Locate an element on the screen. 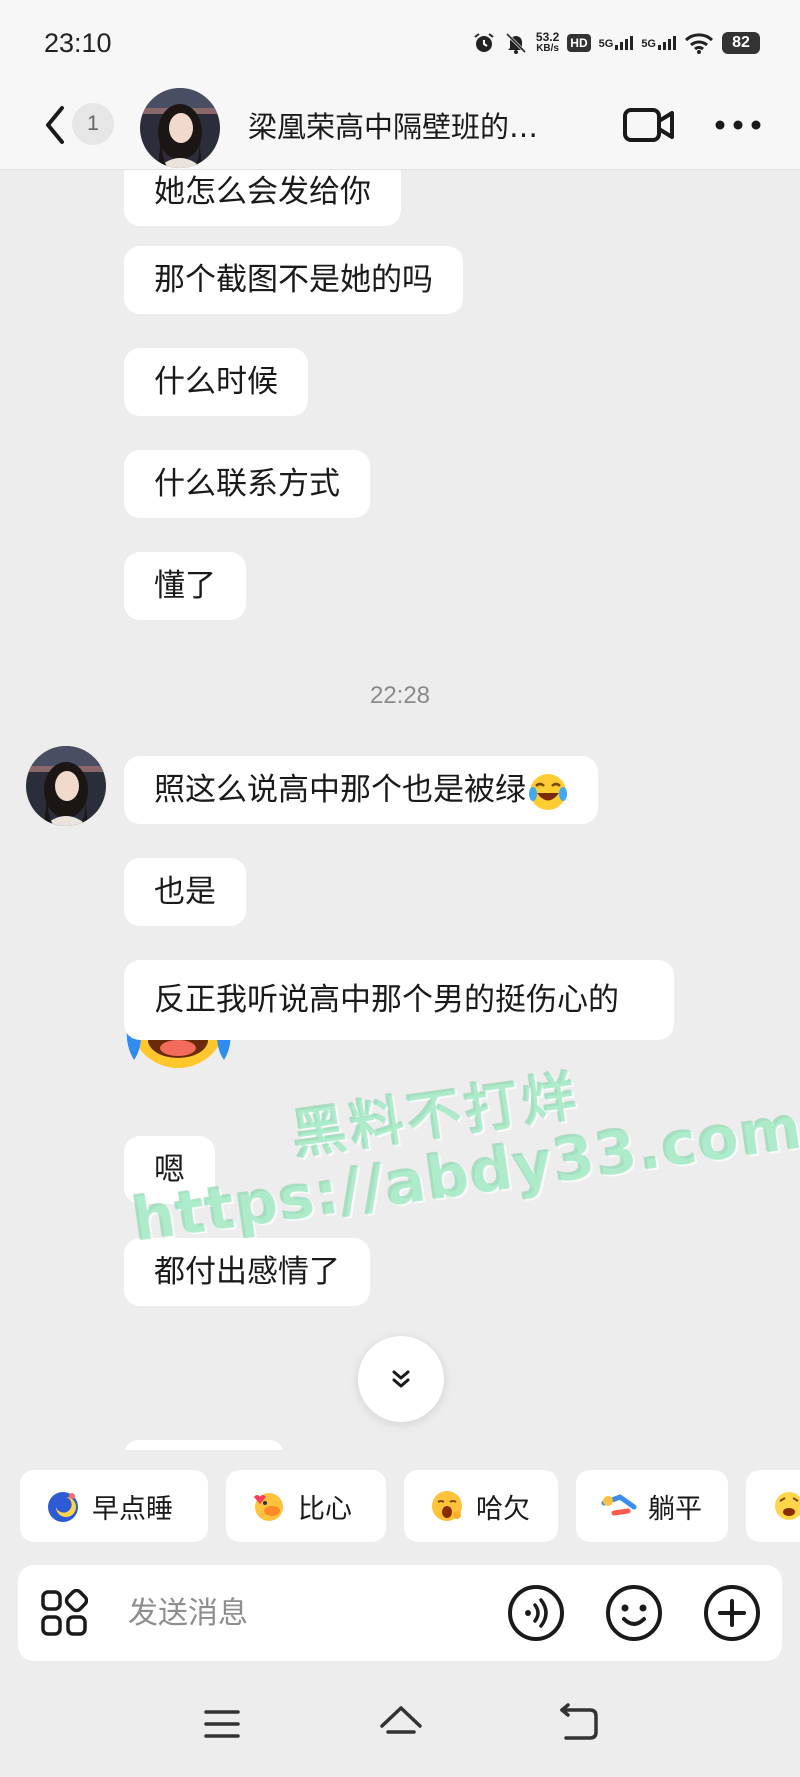 The height and width of the screenshot is (1777, 800). time-divider: 22:28 is located at coordinates (400, 695).